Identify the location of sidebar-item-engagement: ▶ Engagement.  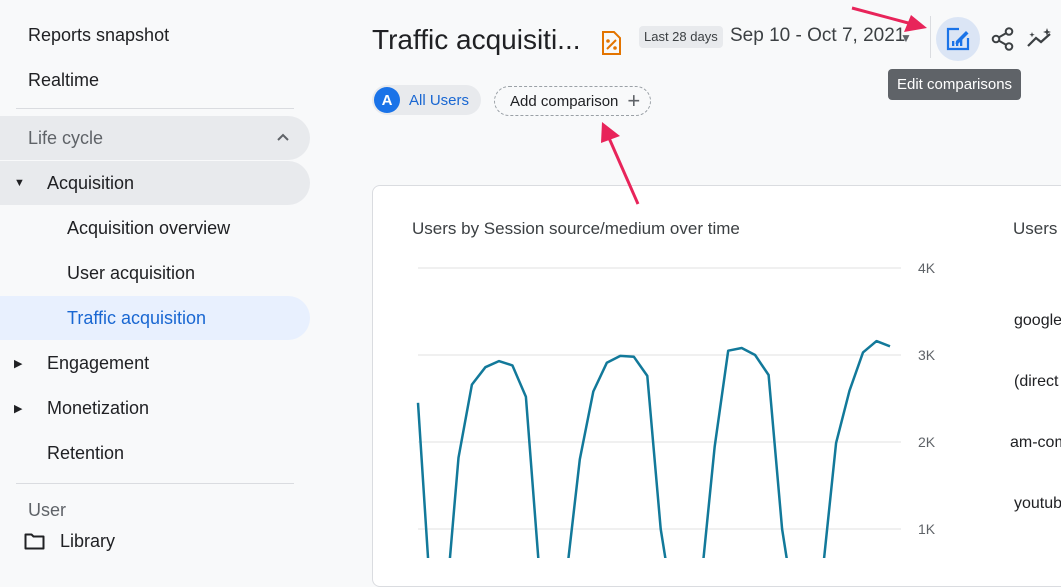
(74, 363).